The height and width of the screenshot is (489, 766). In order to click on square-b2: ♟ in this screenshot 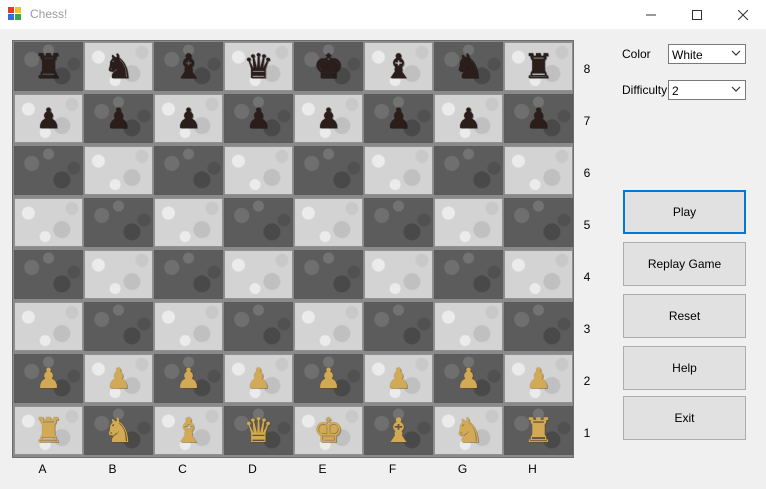, I will do `click(118, 378)`.